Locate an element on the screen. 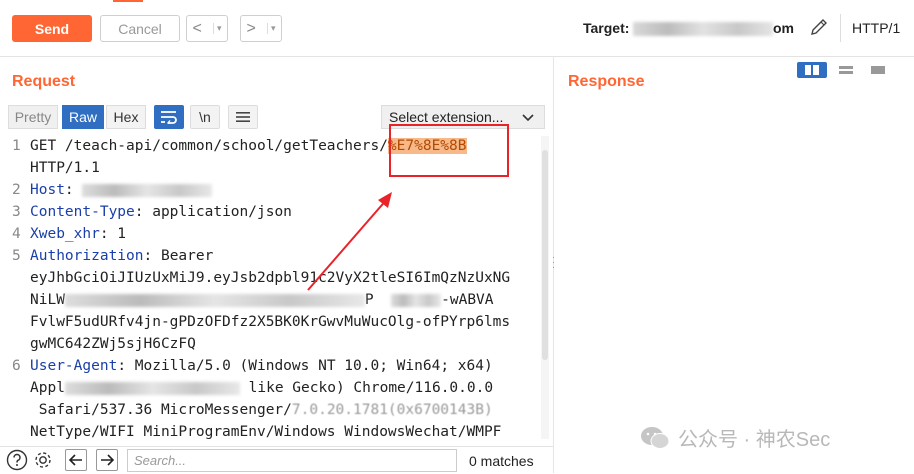 Image resolution: width=914 pixels, height=474 pixels. header-name: Host is located at coordinates (47, 190).